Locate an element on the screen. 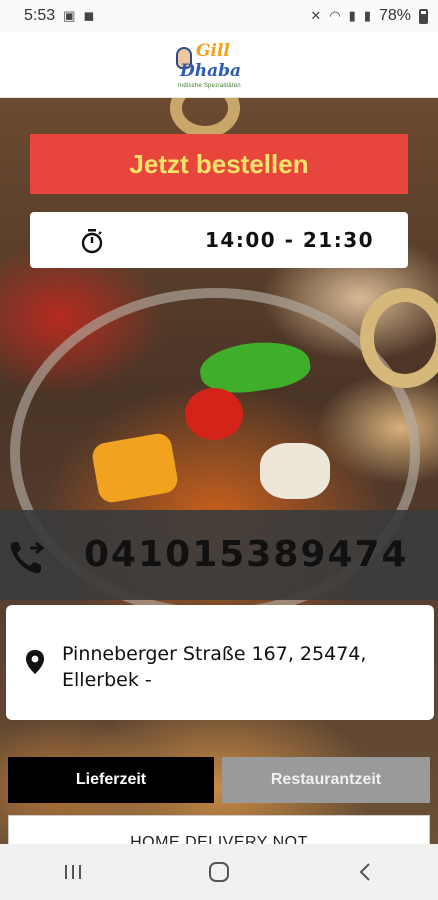  opening-hours: 14:00 - 21:30 is located at coordinates (290, 240).